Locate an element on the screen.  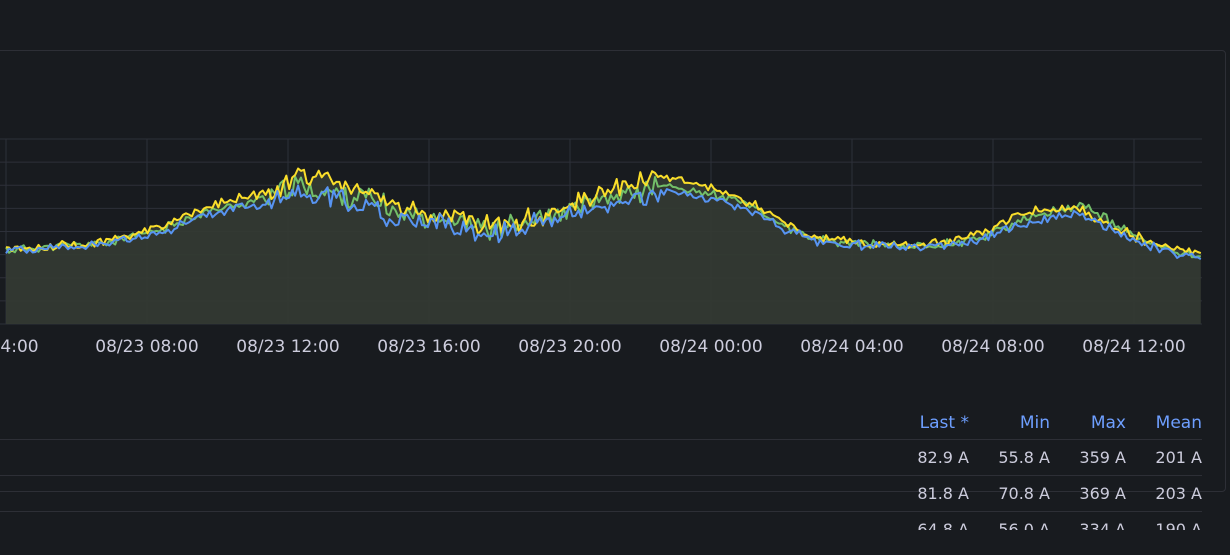
x-tick-label: 08/23 16:00 is located at coordinates (428, 347).